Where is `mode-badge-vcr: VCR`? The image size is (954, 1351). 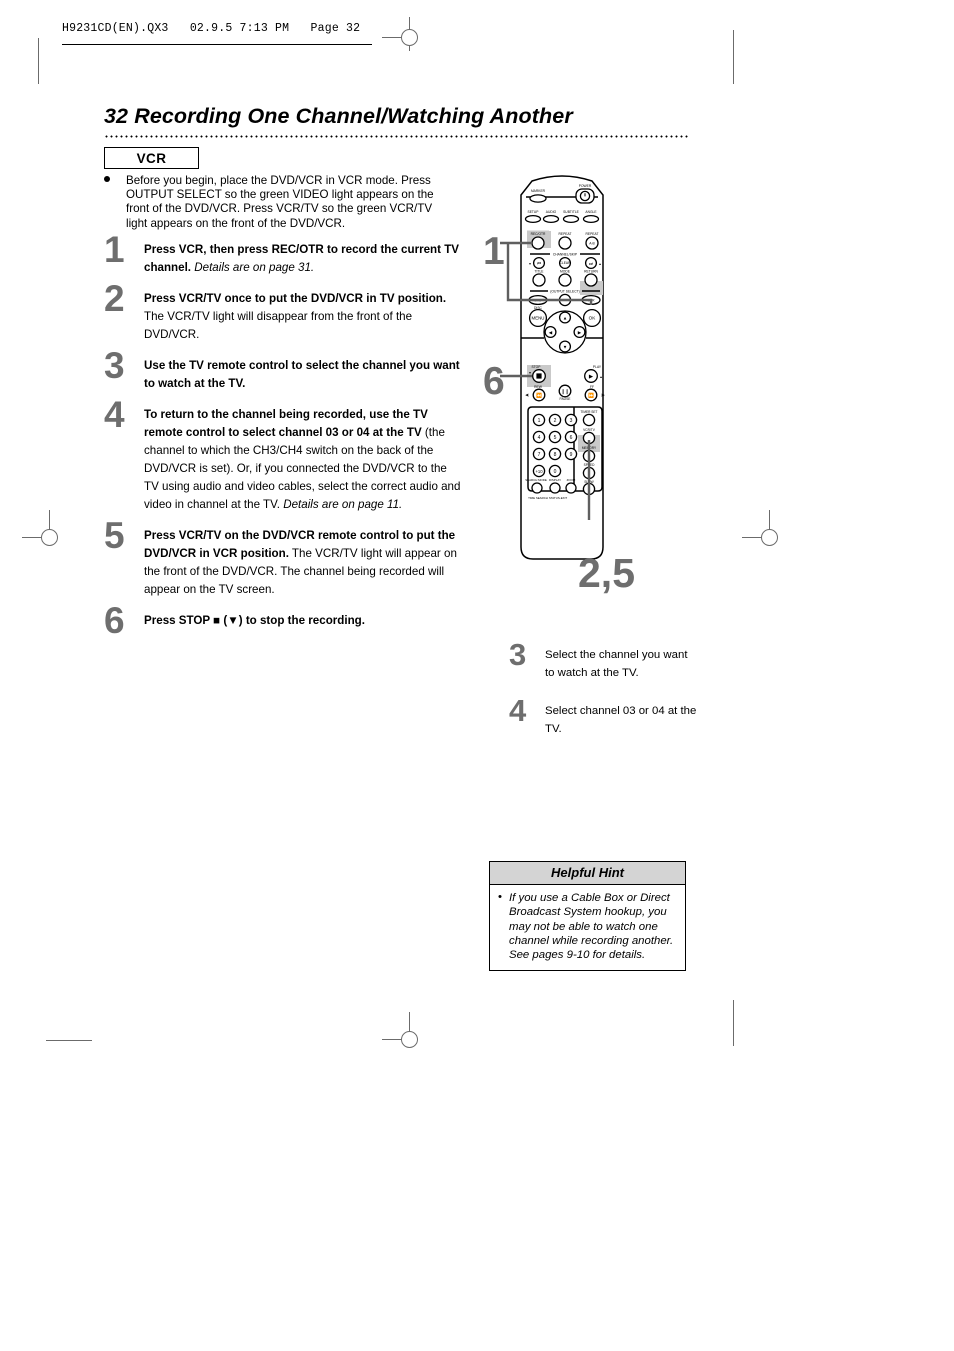
mode-badge-vcr: VCR is located at coordinates (151, 158).